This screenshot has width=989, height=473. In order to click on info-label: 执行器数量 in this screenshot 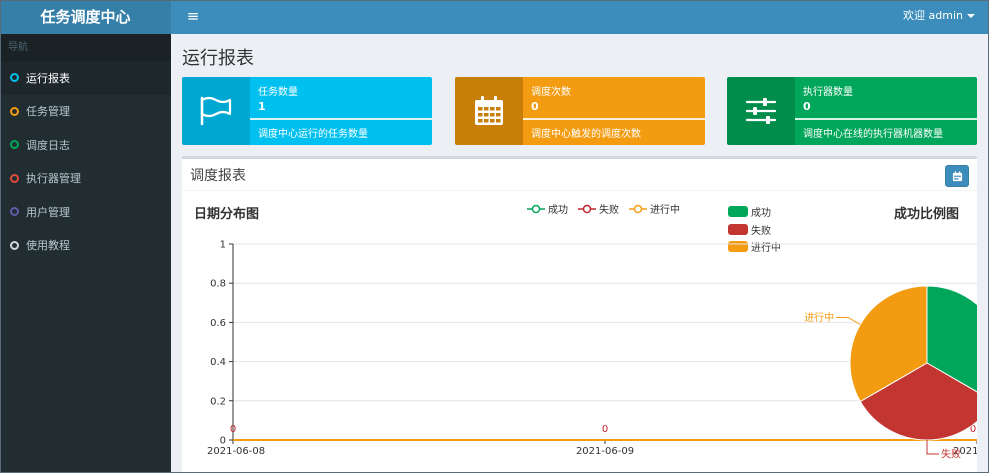, I will do `click(828, 92)`.